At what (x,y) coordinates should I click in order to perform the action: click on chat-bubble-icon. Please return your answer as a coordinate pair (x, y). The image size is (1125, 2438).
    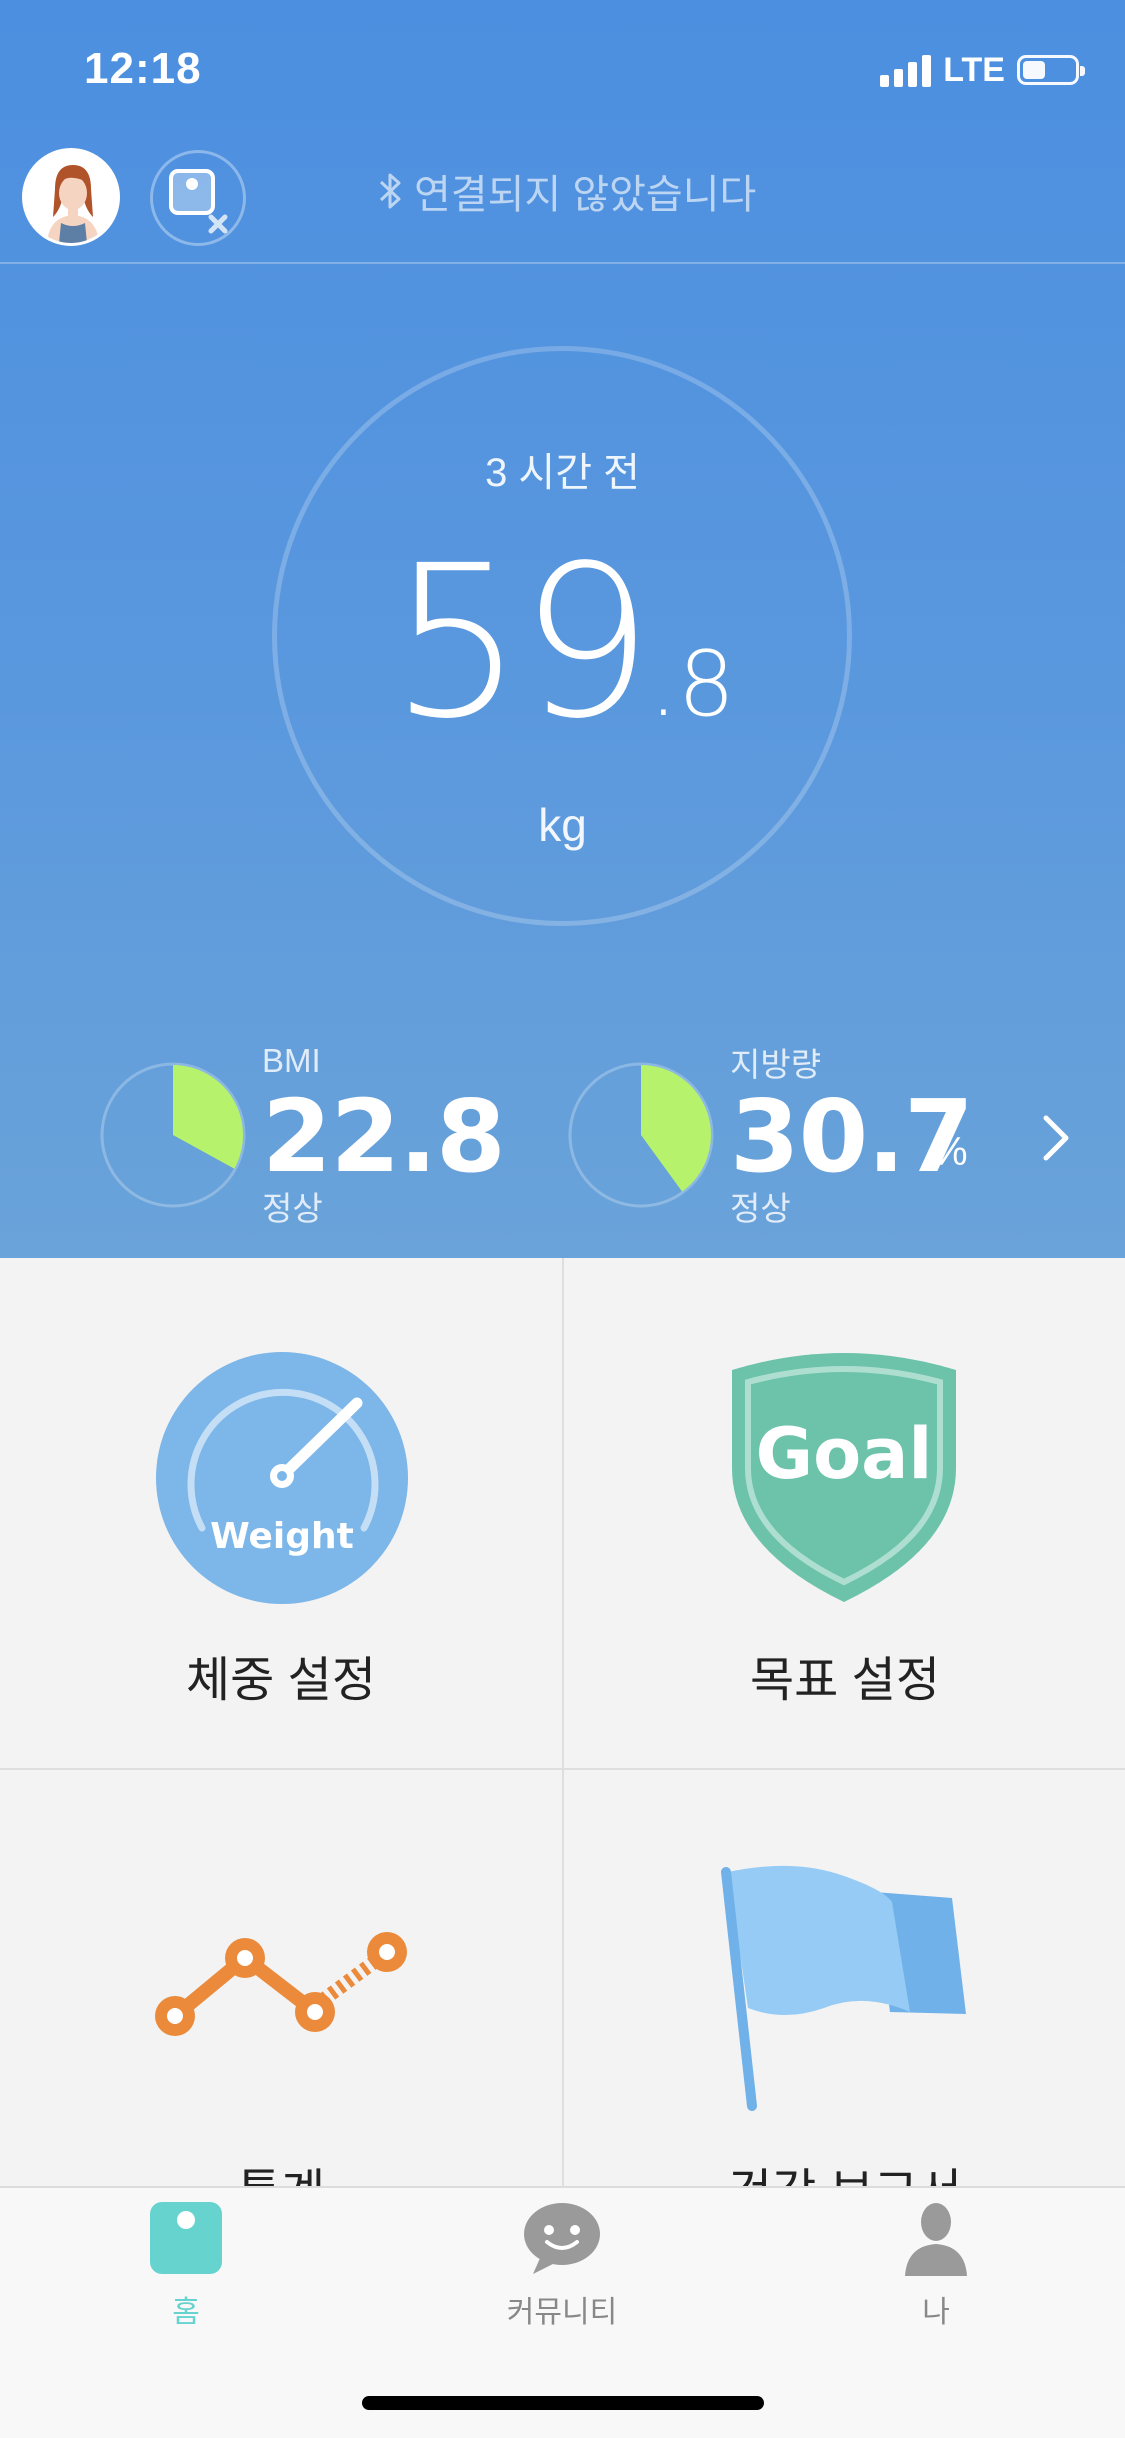
    Looking at the image, I should click on (562, 2238).